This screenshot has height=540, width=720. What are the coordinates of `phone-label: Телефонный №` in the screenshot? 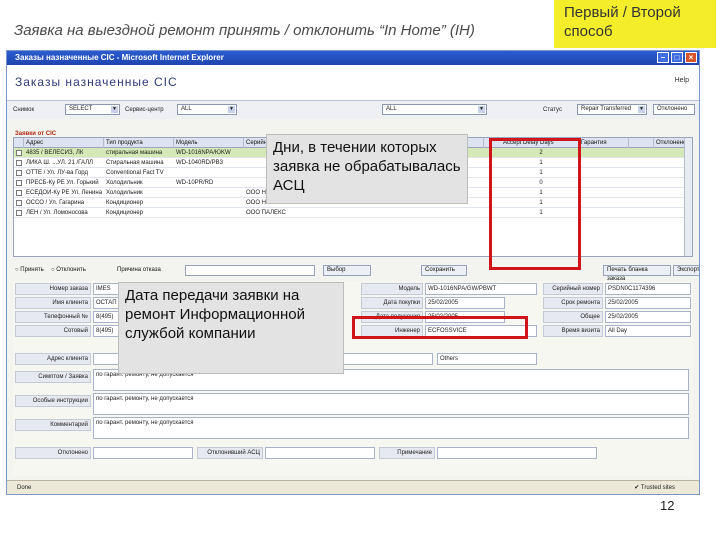 It's located at (53, 317).